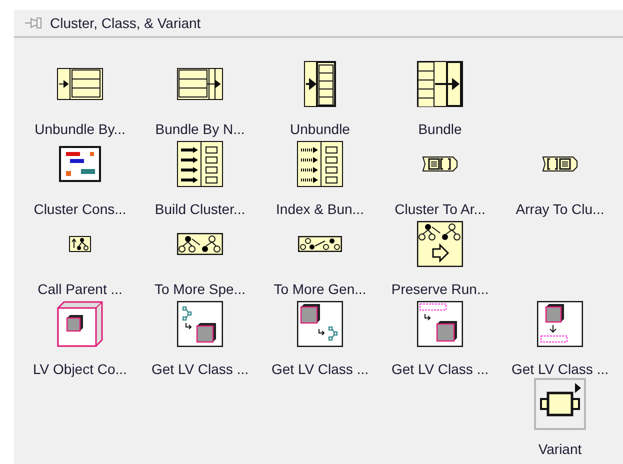 This screenshot has height=464, width=623. What do you see at coordinates (560, 164) in the screenshot?
I see `array-to-cluster-icon` at bounding box center [560, 164].